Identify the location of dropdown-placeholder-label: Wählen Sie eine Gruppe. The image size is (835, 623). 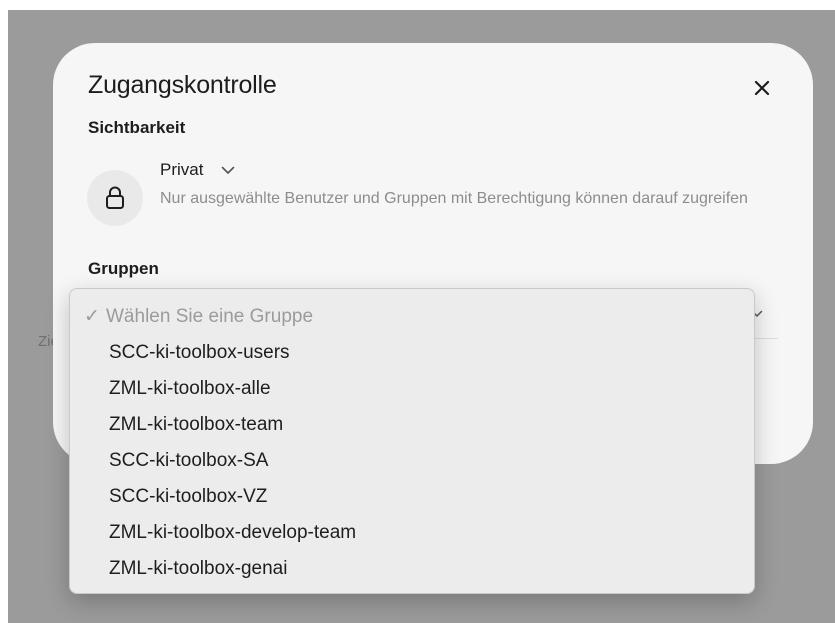
(210, 316).